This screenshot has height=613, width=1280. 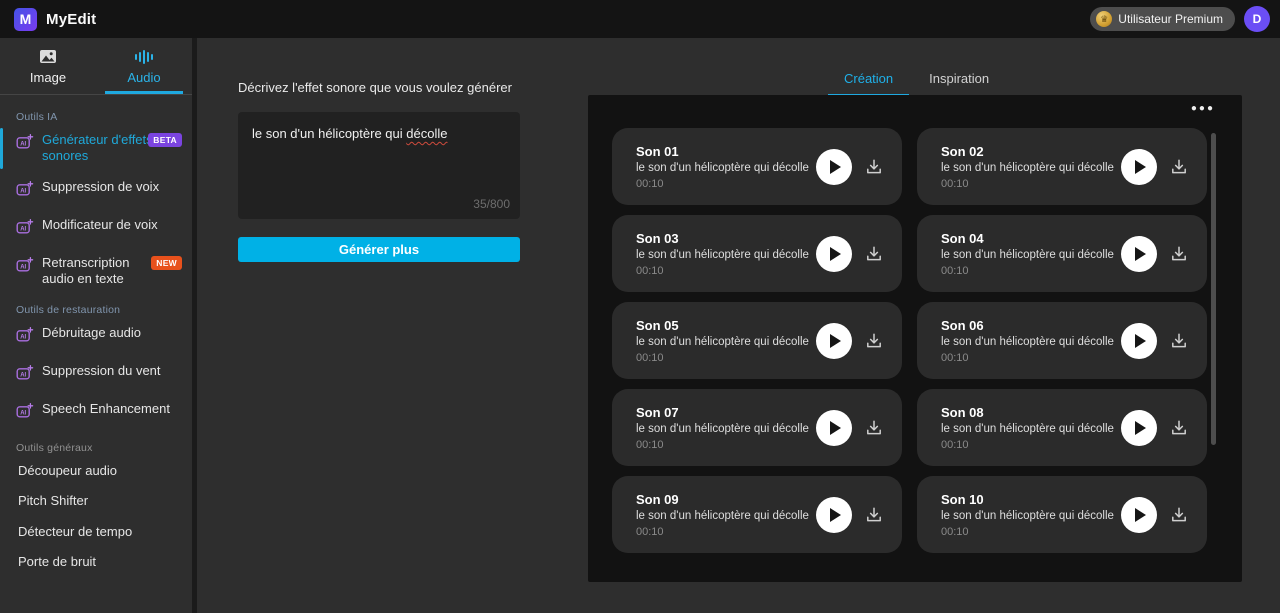 I want to click on tab-image: Image, so click(x=48, y=66).